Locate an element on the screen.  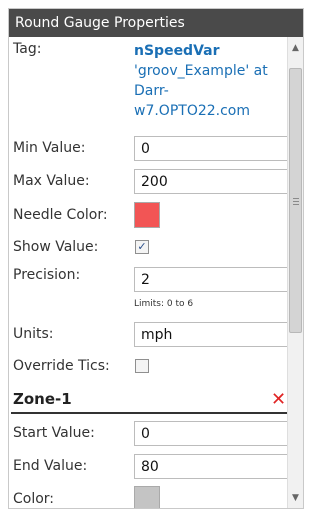
zone-1-end-input is located at coordinates (212, 466).